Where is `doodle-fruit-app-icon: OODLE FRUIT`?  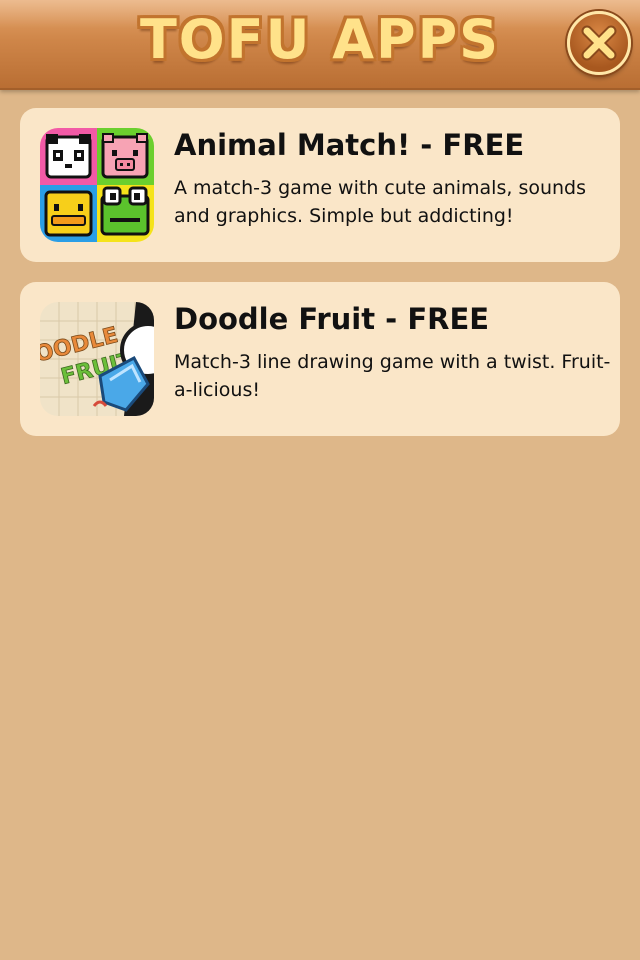
doodle-fruit-app-icon: OODLE FRUIT is located at coordinates (97, 359).